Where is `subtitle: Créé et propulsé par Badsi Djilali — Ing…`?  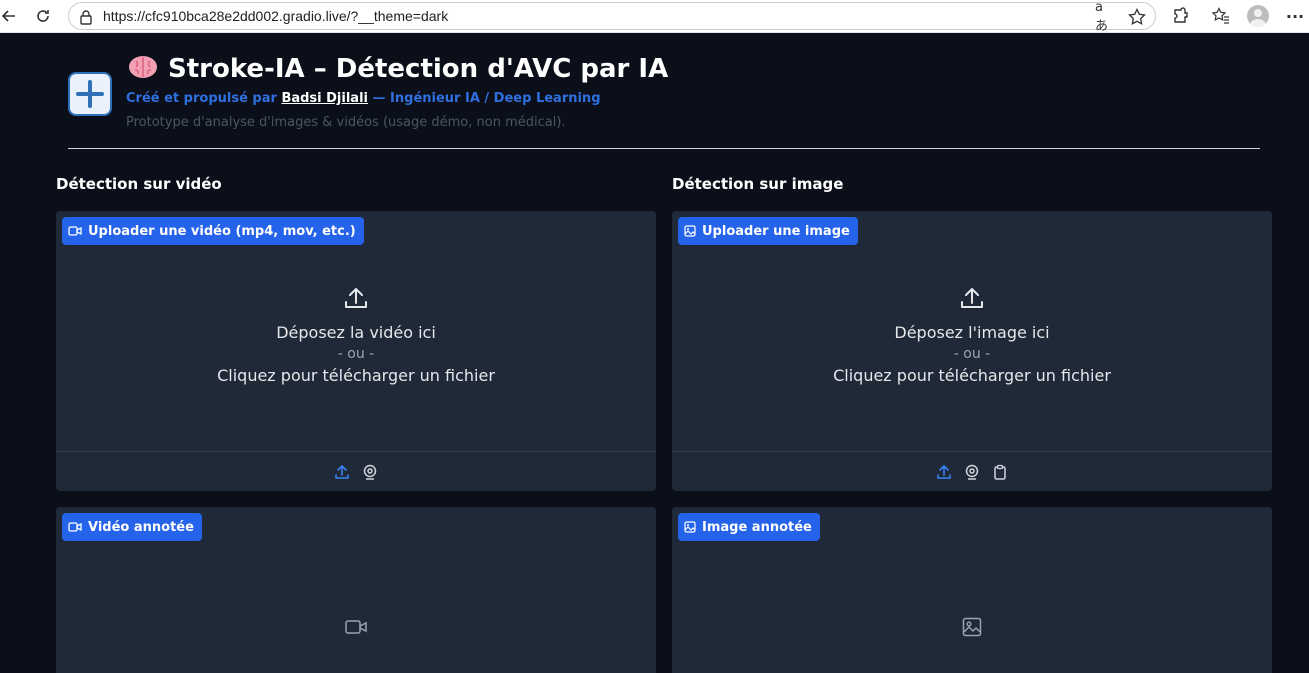
subtitle: Créé et propulsé par Badsi Djilali — Ing… is located at coordinates (363, 98).